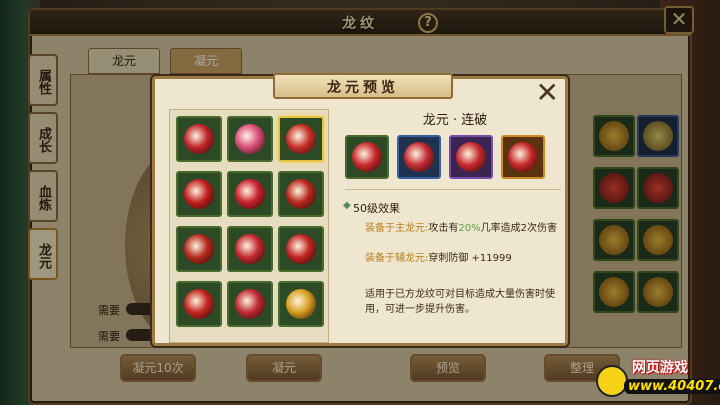 The height and width of the screenshot is (405, 720). What do you see at coordinates (660, 368) in the screenshot?
I see `watermark-line1: 网页游戏` at bounding box center [660, 368].